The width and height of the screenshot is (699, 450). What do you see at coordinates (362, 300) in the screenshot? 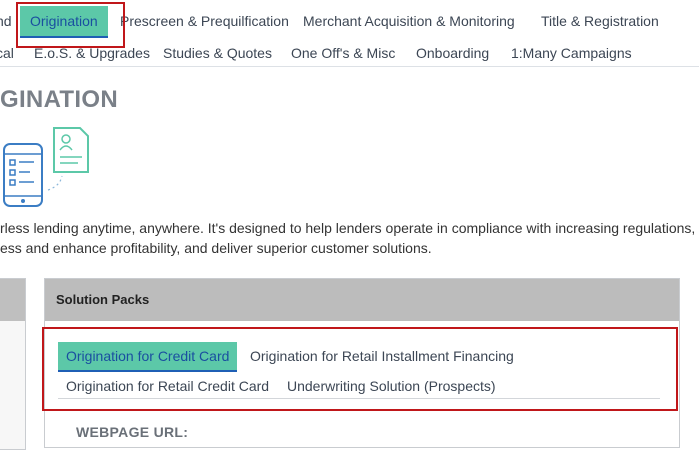
I see `solution-packs-header: Solution Packs` at bounding box center [362, 300].